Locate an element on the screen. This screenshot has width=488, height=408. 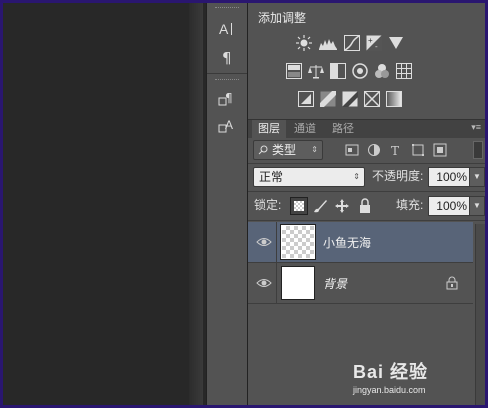
curves-icon is located at coordinates (352, 43).